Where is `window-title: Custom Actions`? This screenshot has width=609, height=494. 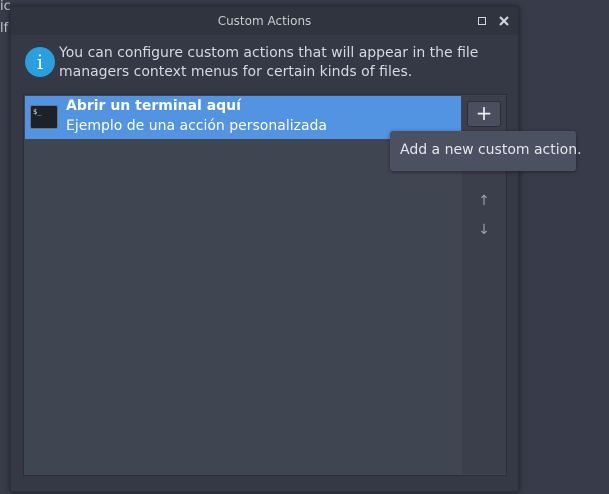
window-title: Custom Actions is located at coordinates (264, 21).